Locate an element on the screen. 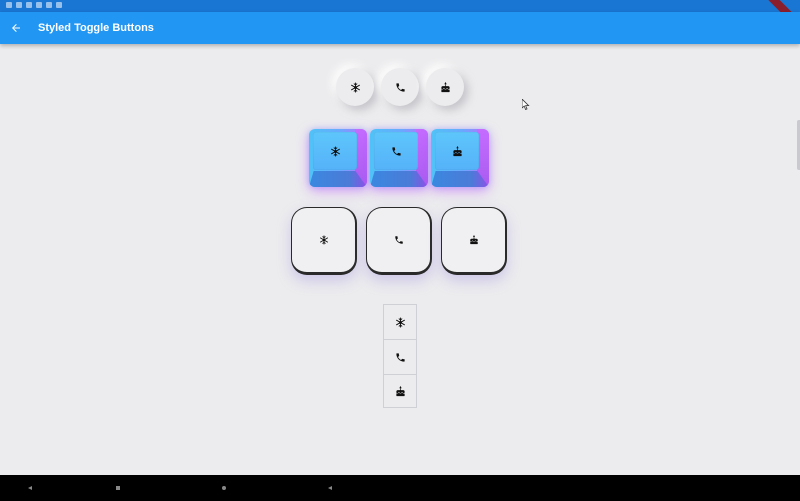  home-icon is located at coordinates (118, 488).